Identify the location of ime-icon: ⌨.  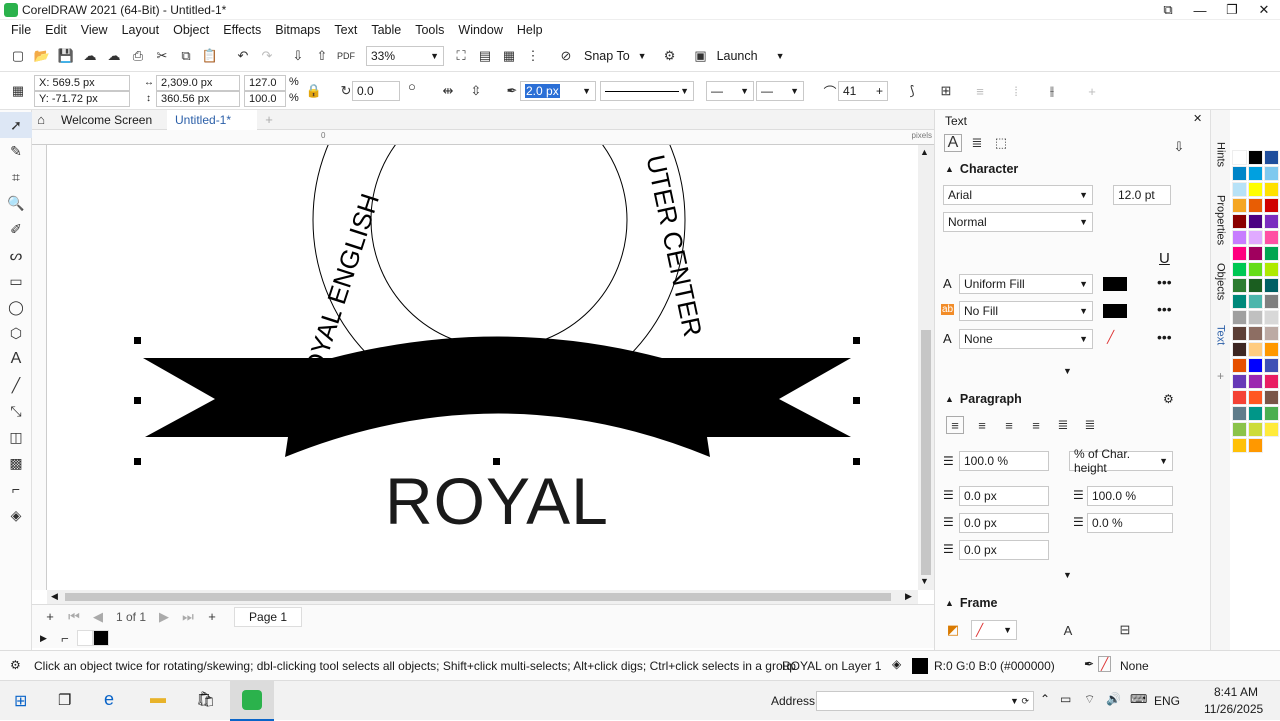
(1138, 699).